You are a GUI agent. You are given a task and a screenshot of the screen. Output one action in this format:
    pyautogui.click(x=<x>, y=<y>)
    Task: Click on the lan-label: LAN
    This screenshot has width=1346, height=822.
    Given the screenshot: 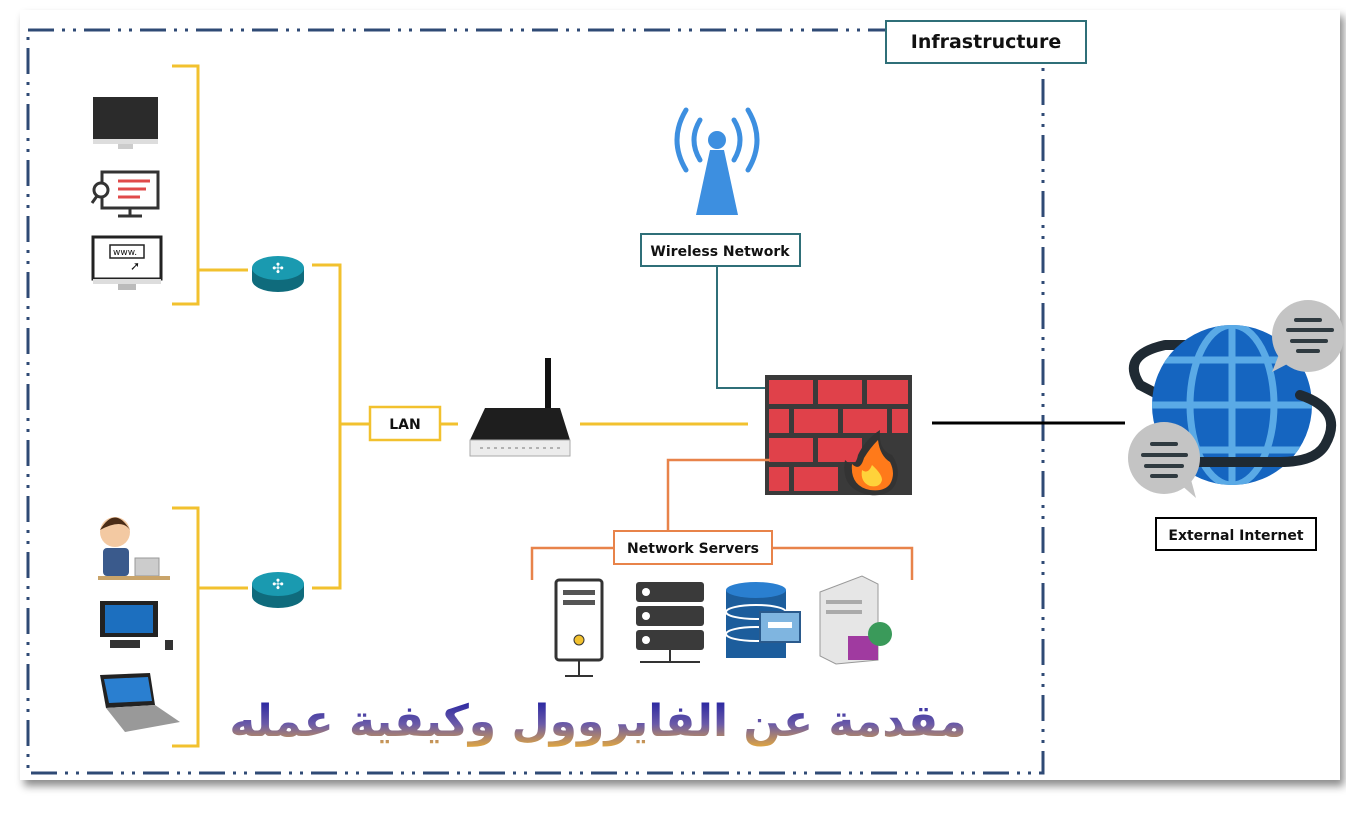 What is the action you would take?
    pyautogui.click(x=404, y=425)
    